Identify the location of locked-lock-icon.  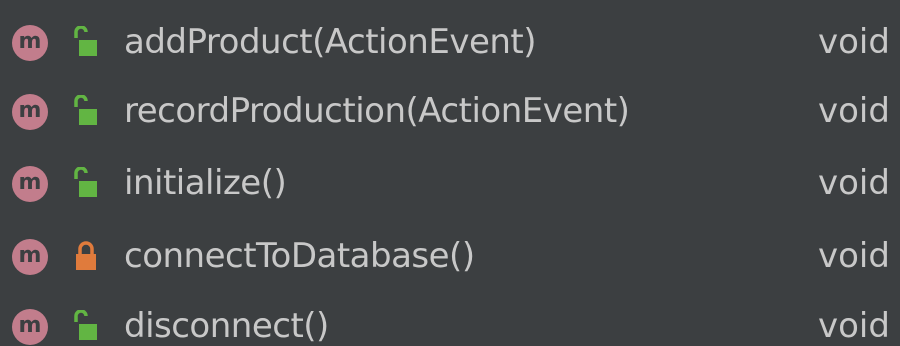
(86, 255).